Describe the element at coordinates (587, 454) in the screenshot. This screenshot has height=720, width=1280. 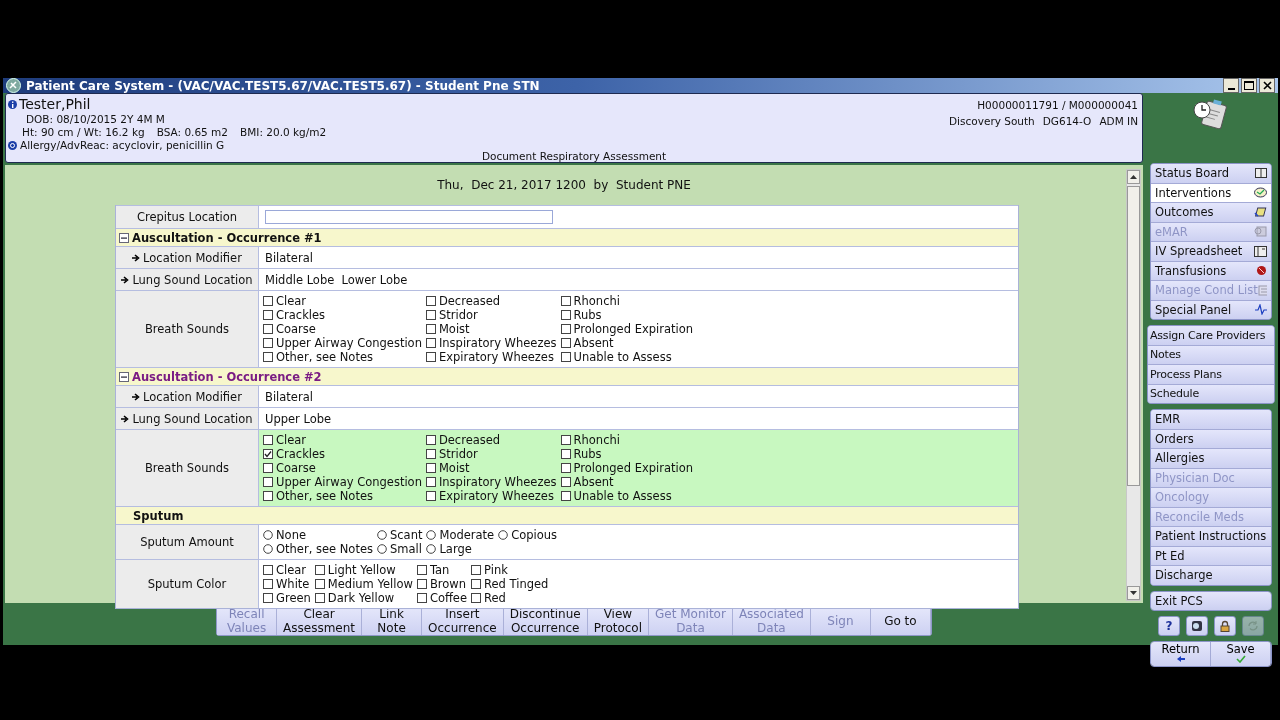
I see `option-label: Rubs` at that location.